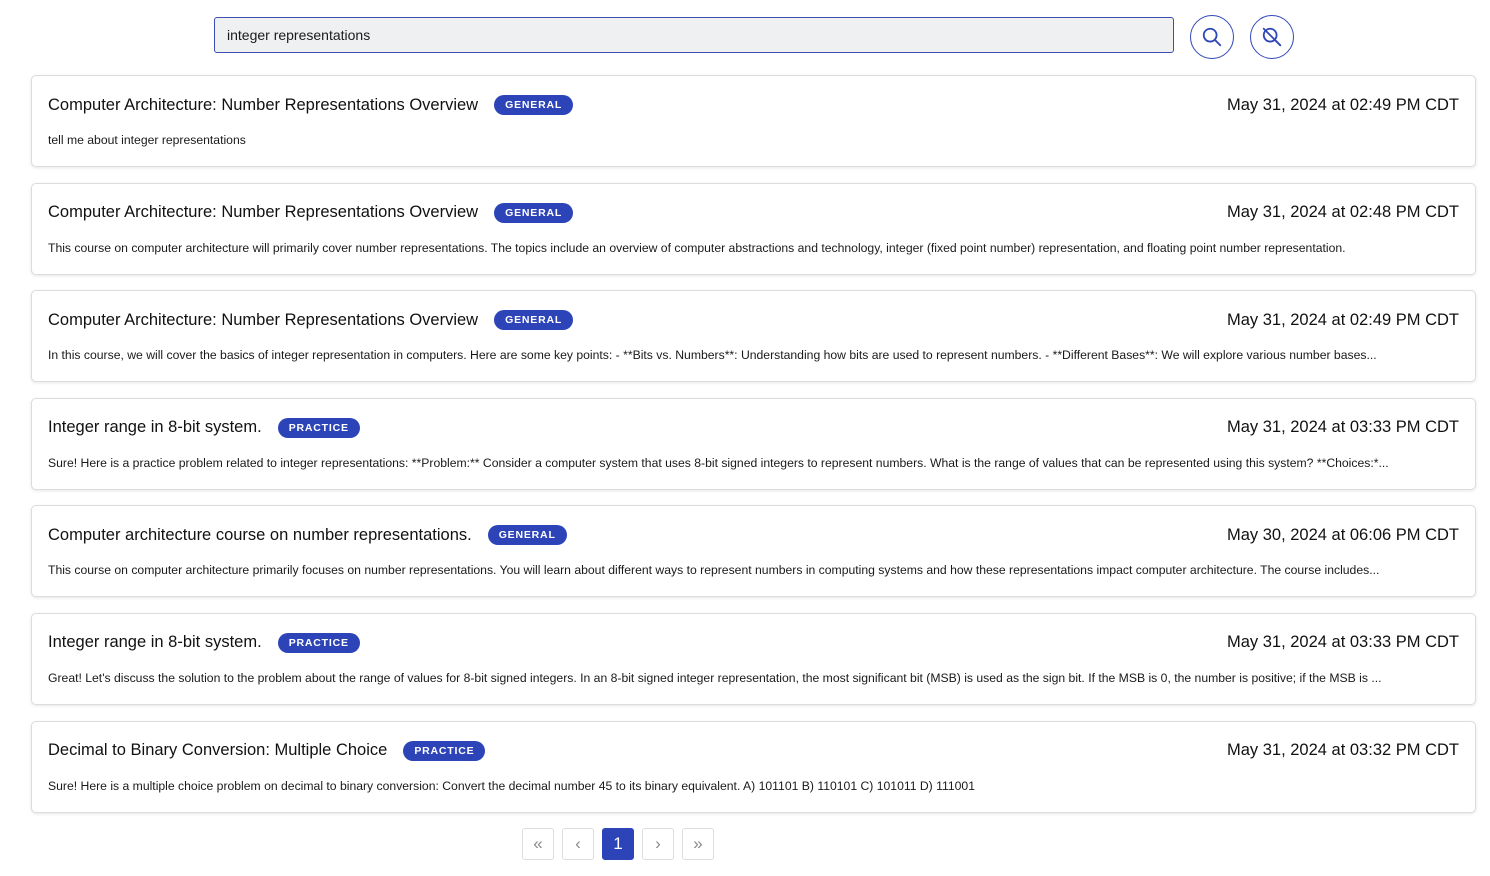  I want to click on double-chevron-left-icon: «, so click(538, 843).